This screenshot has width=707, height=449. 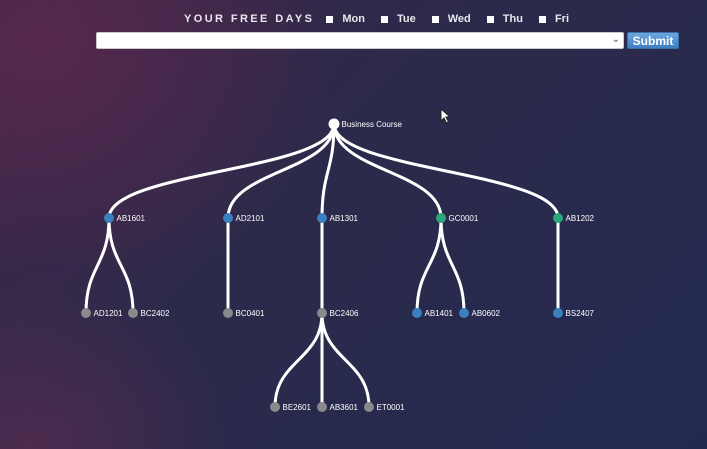 I want to click on tree-node-label: GC0001, so click(x=464, y=218).